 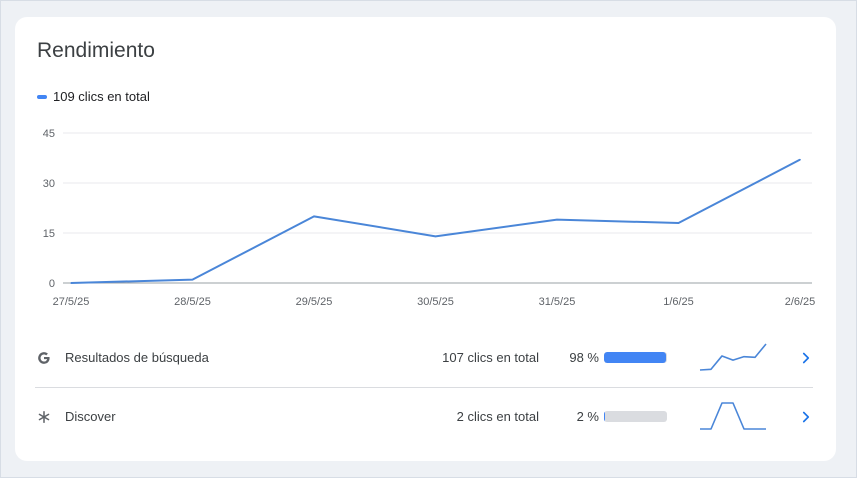 What do you see at coordinates (44, 417) in the screenshot?
I see `asterisk-icon` at bounding box center [44, 417].